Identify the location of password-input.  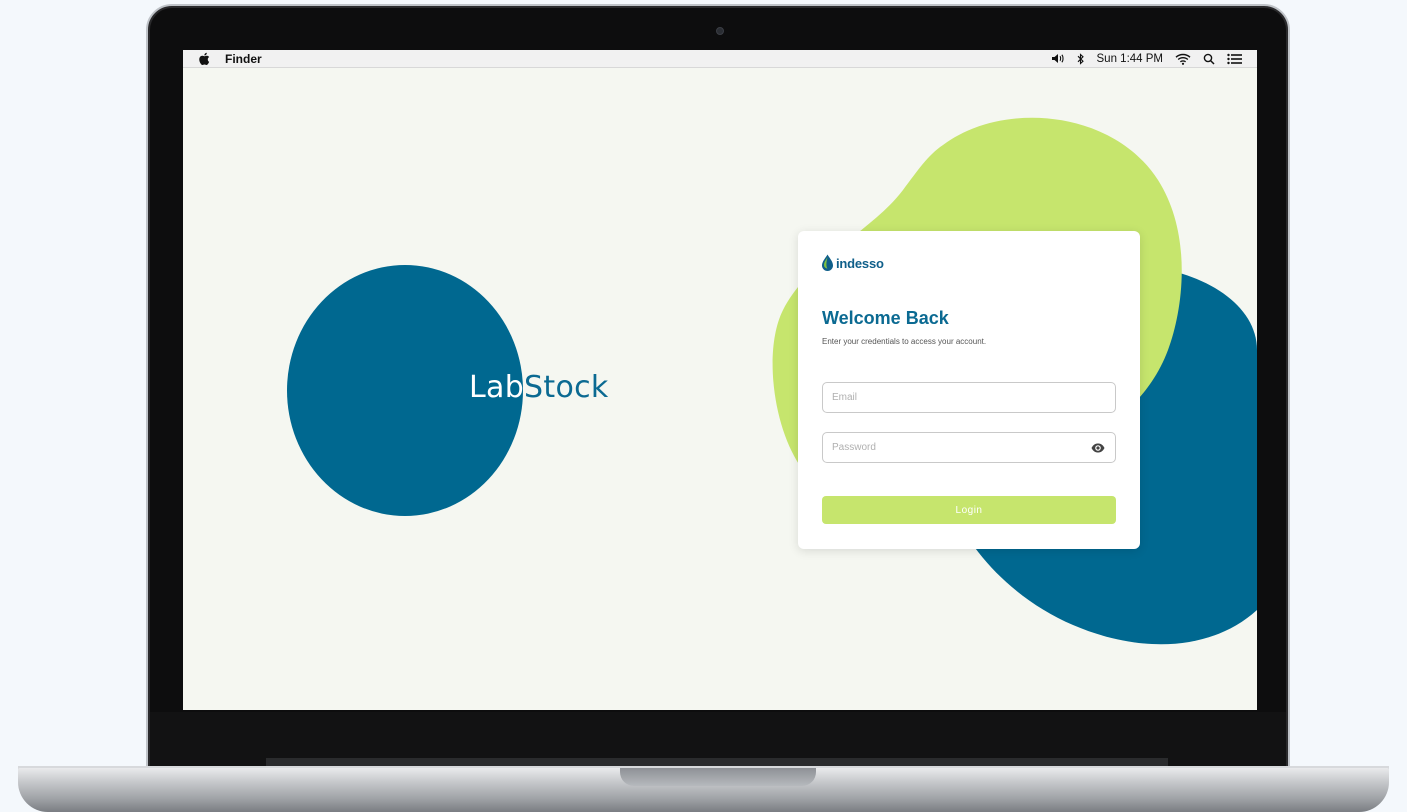
(969, 447).